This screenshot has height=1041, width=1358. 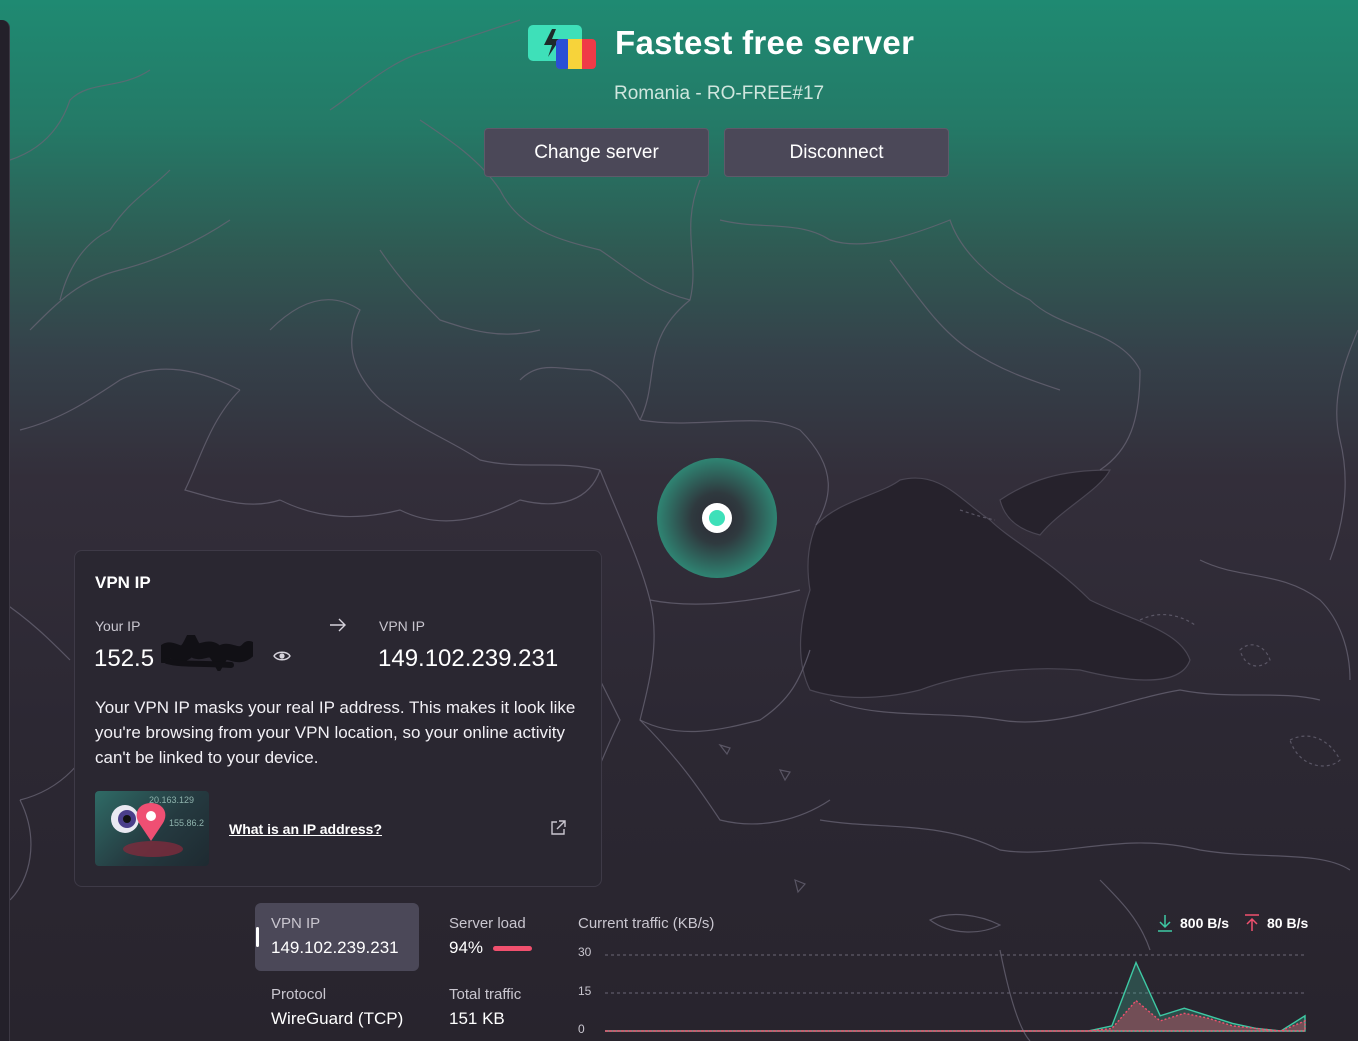 I want to click on black-sea, so click(x=995, y=588).